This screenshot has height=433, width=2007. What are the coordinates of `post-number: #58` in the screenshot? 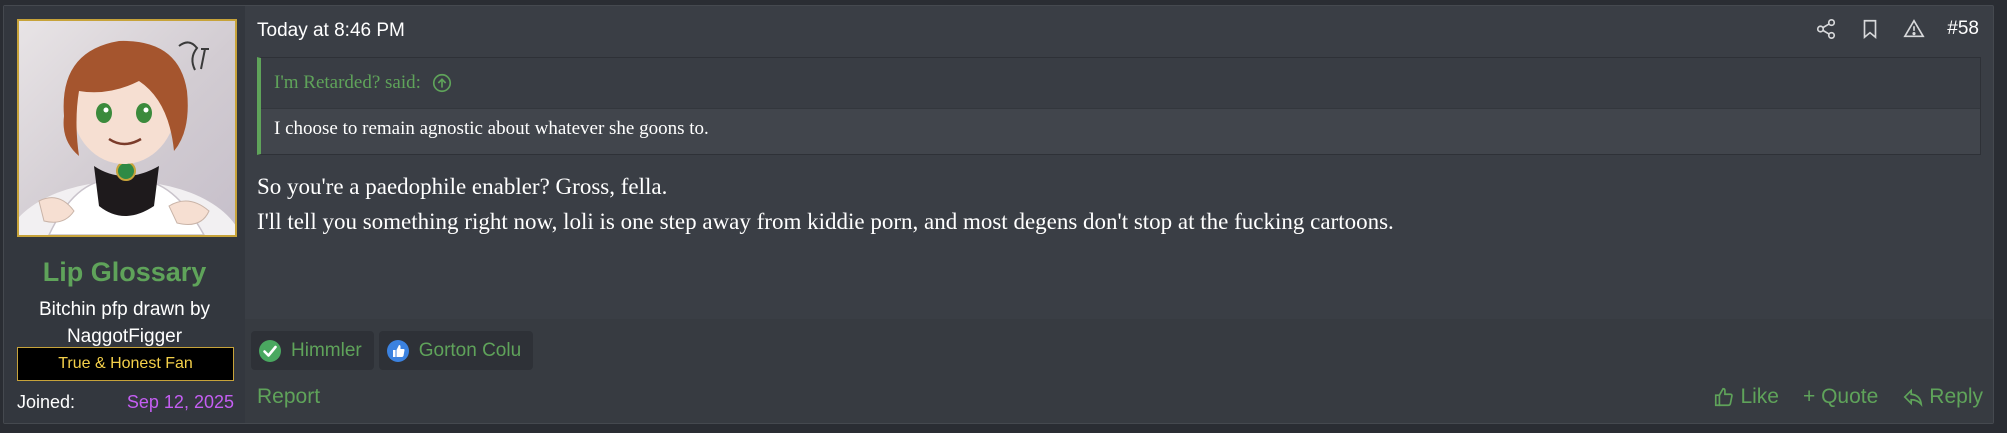 It's located at (1963, 29).